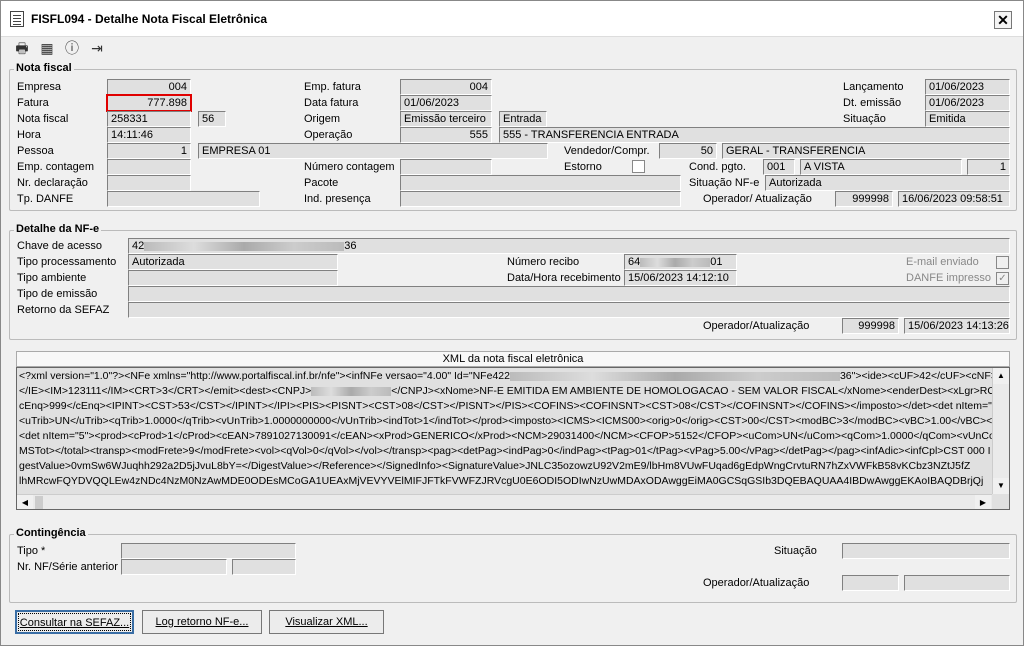 The width and height of the screenshot is (1024, 646). What do you see at coordinates (72, 48) in the screenshot?
I see `help-icon: ⓘ` at bounding box center [72, 48].